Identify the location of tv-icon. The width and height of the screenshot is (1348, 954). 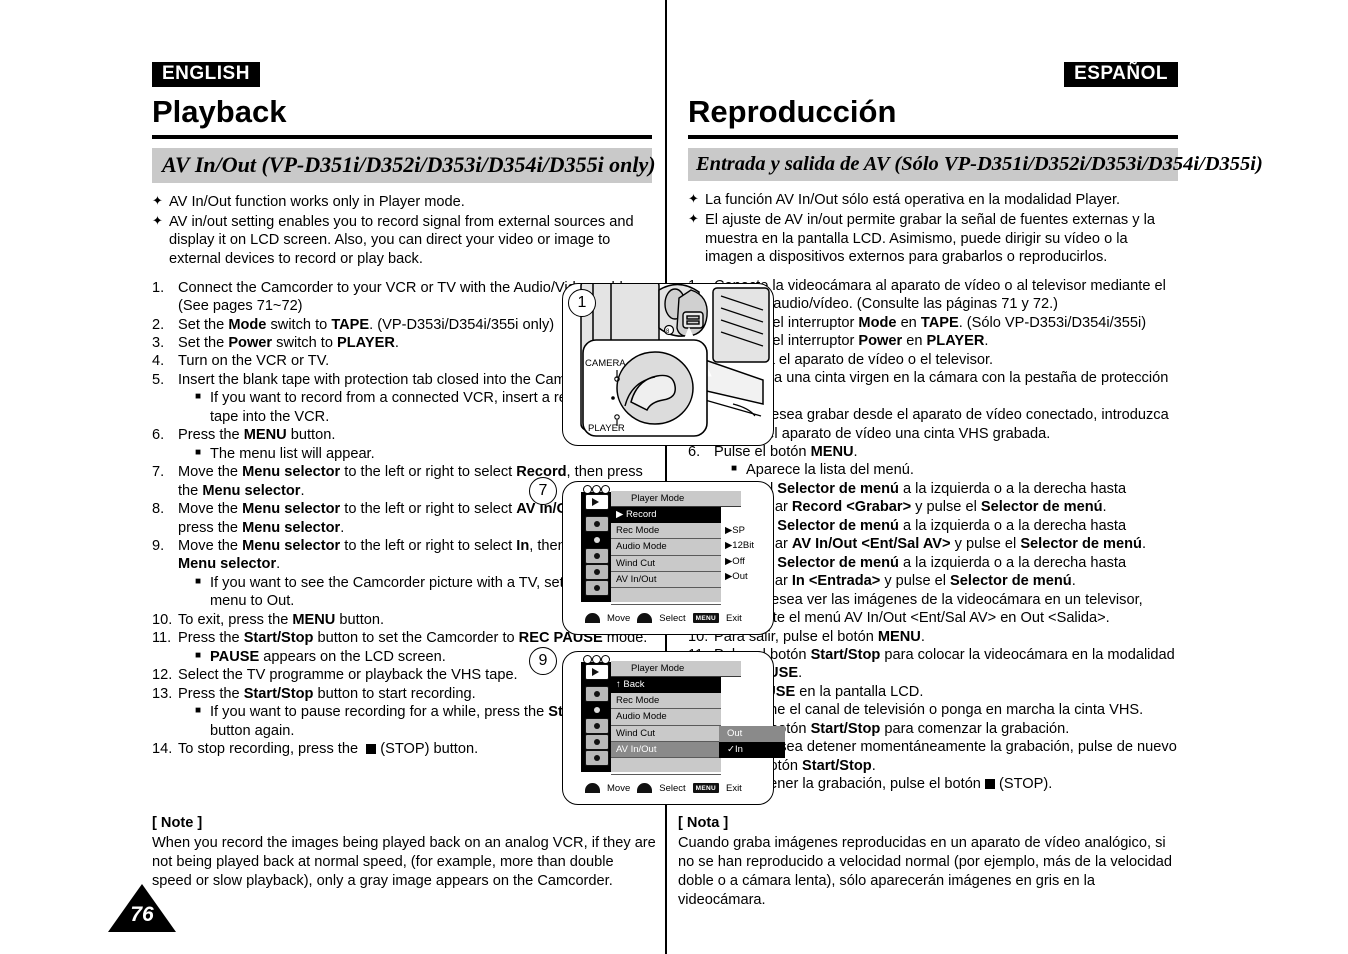
(597, 572).